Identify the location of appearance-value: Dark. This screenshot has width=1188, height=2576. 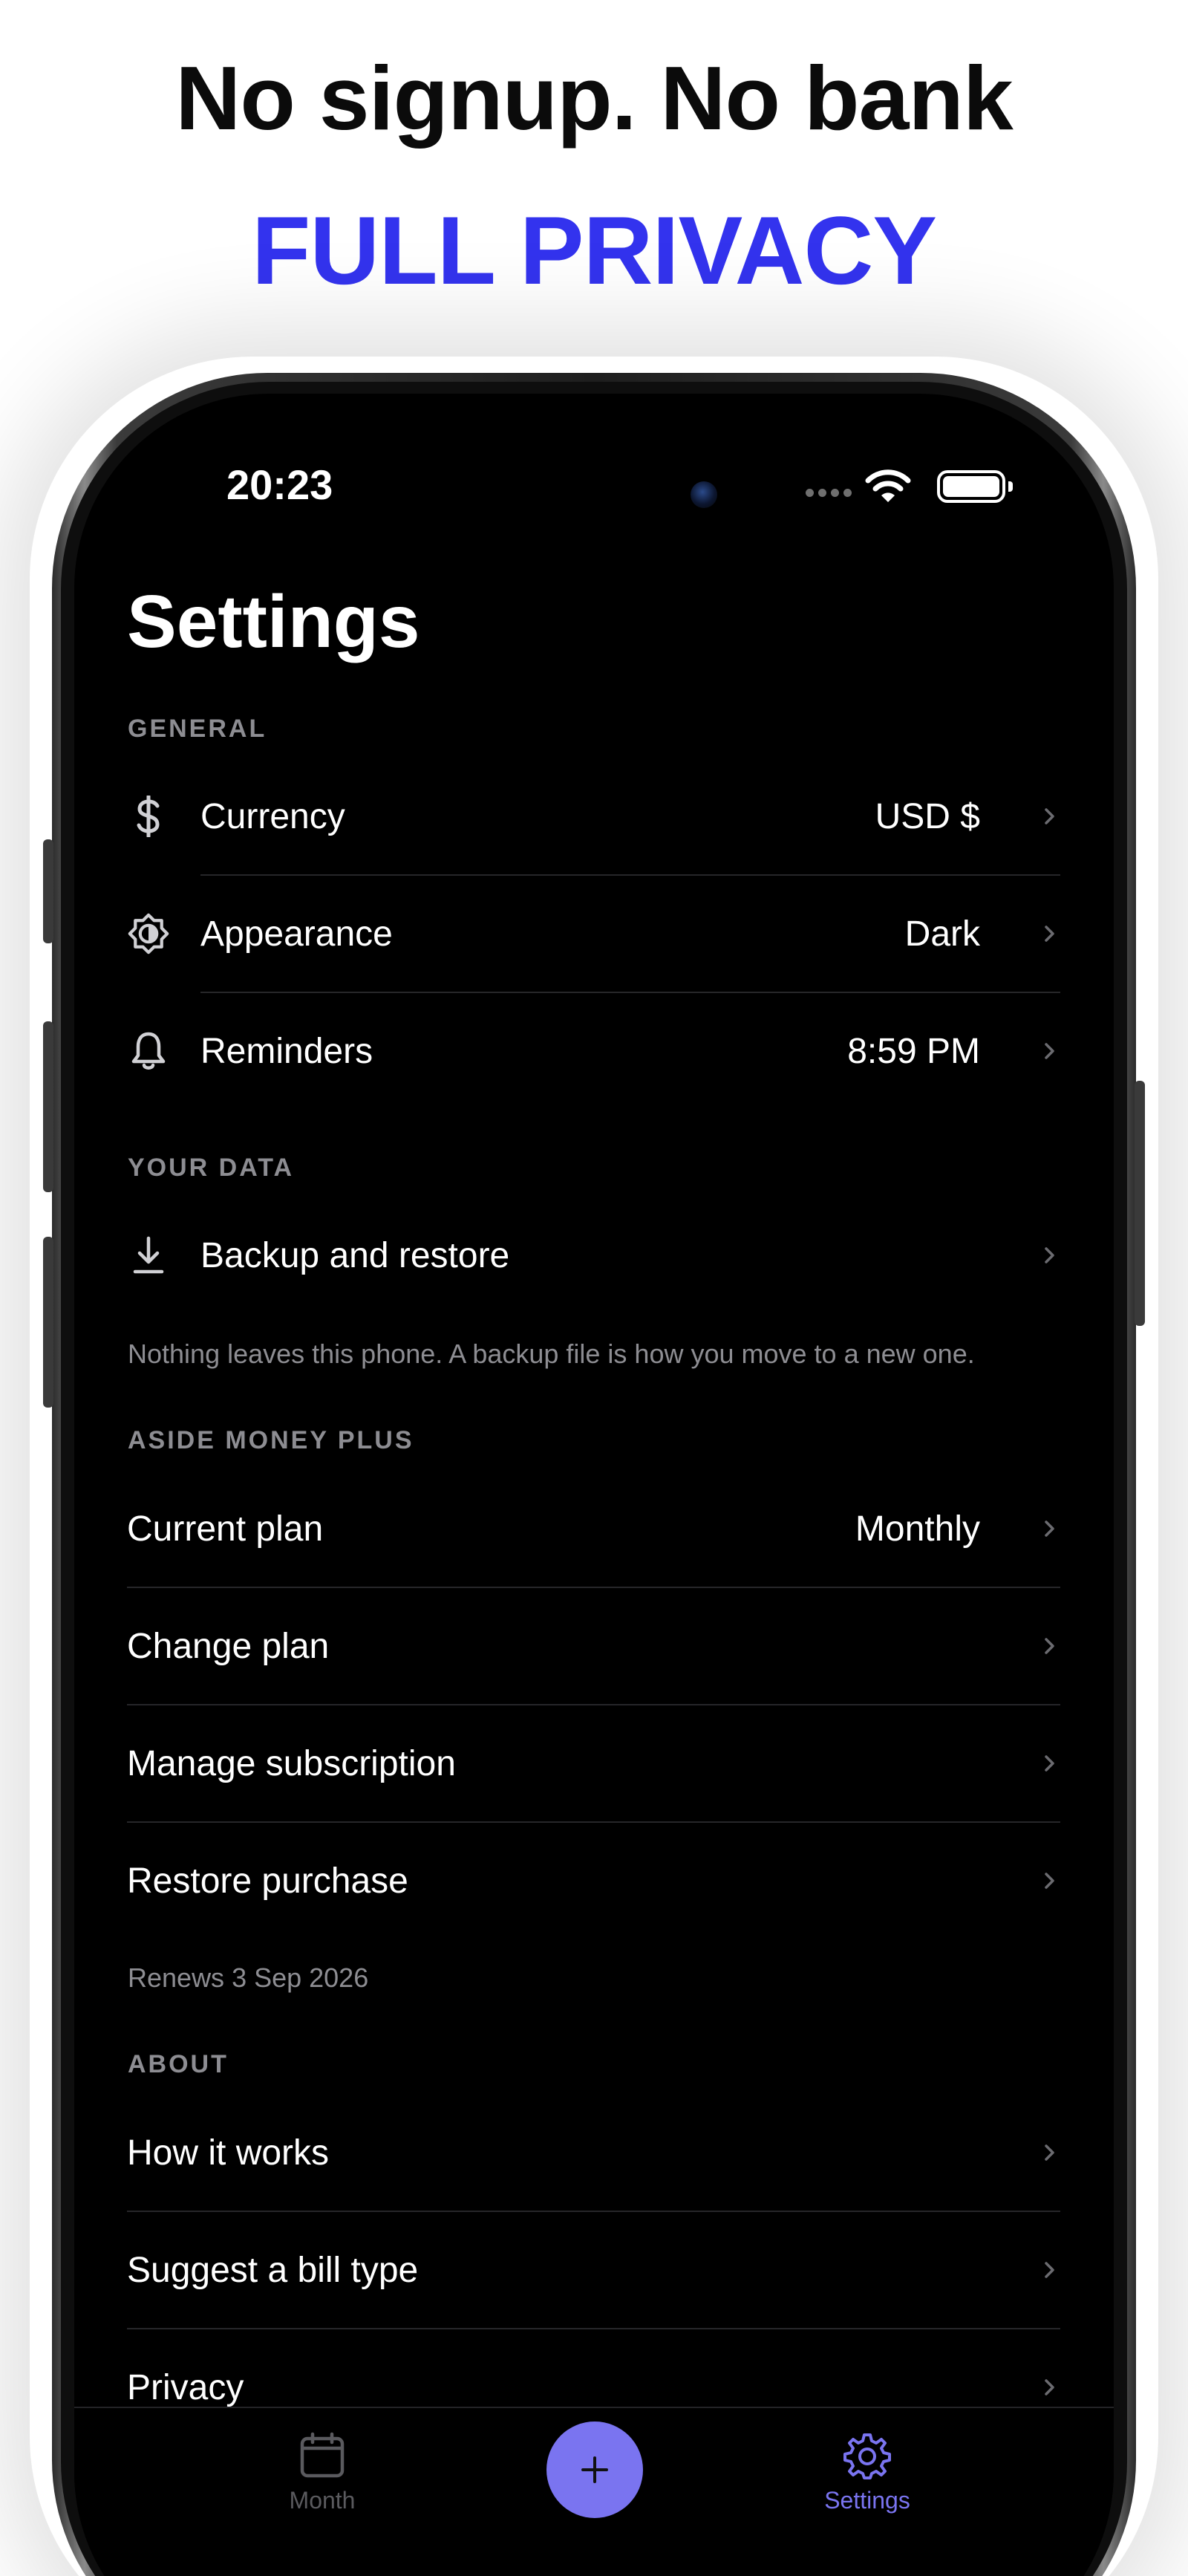
(942, 934).